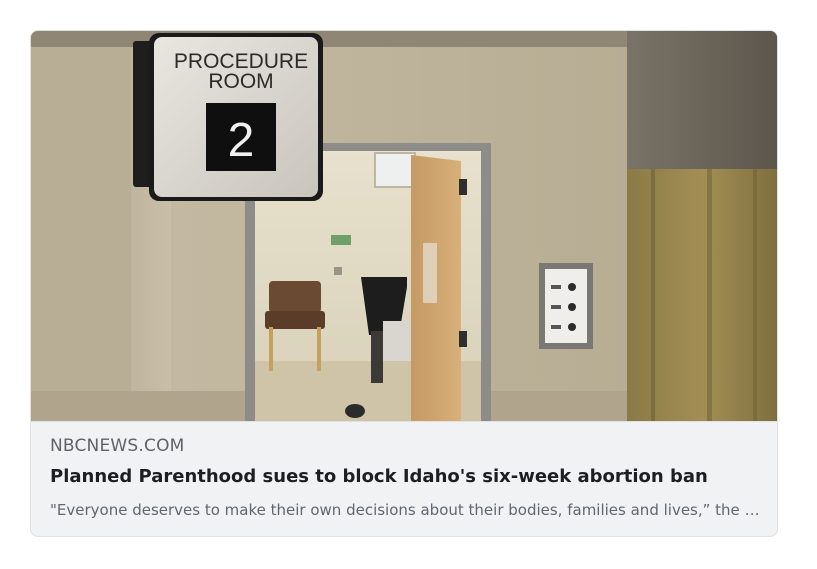 The image size is (817, 569). What do you see at coordinates (240, 81) in the screenshot?
I see `sign-line-2: ROOM` at bounding box center [240, 81].